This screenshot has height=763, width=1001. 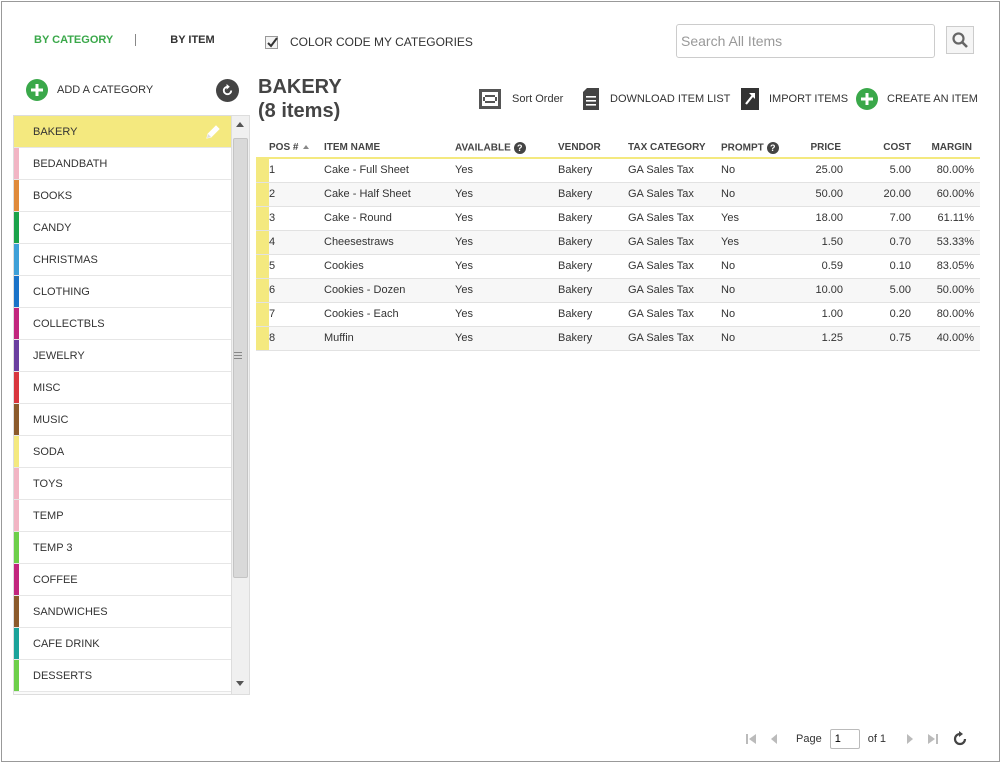 What do you see at coordinates (751, 739) in the screenshot?
I see `first-page-icon` at bounding box center [751, 739].